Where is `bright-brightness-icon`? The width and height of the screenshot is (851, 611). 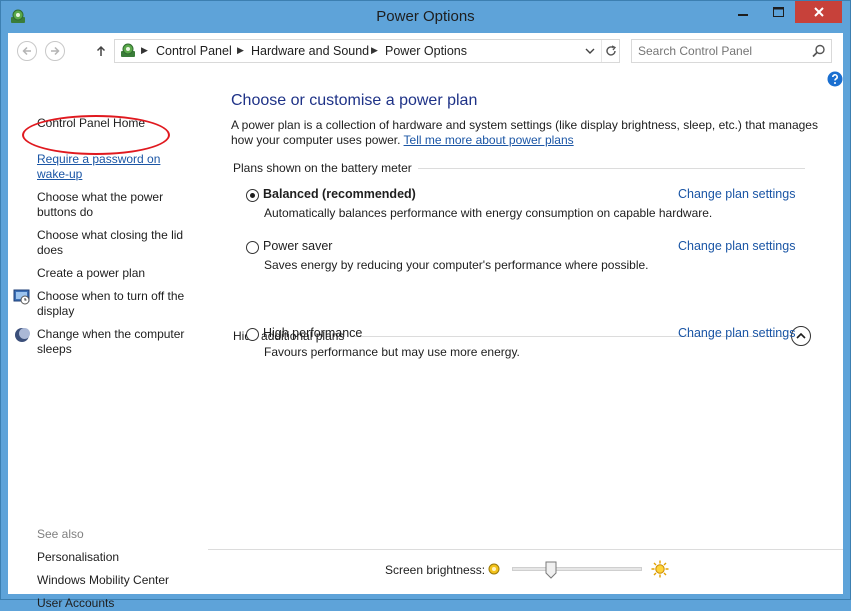 bright-brightness-icon is located at coordinates (660, 569).